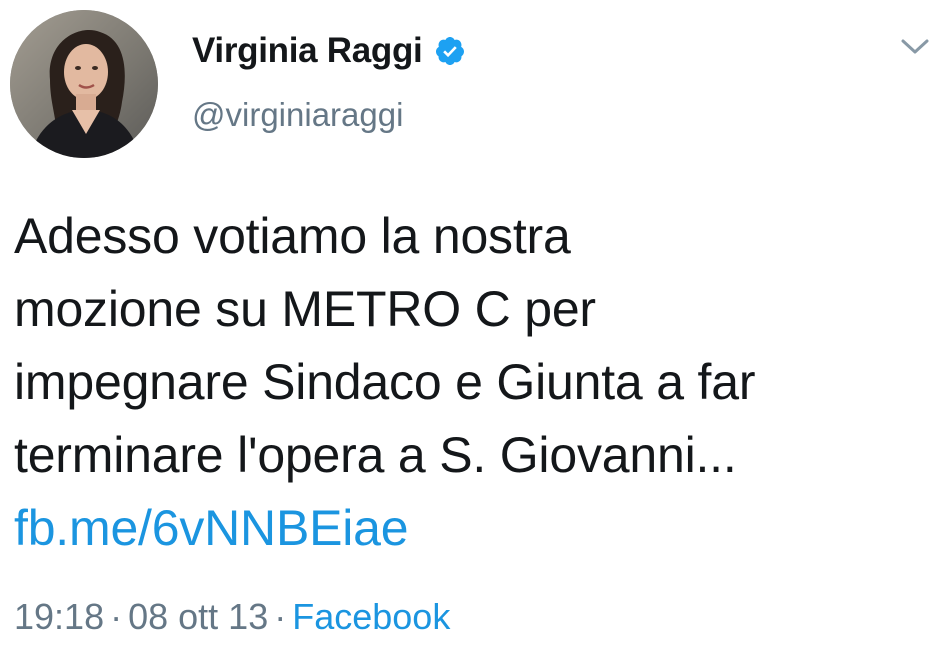  What do you see at coordinates (305, 309) in the screenshot?
I see `tweet-text-line: mozione su METRO C per` at bounding box center [305, 309].